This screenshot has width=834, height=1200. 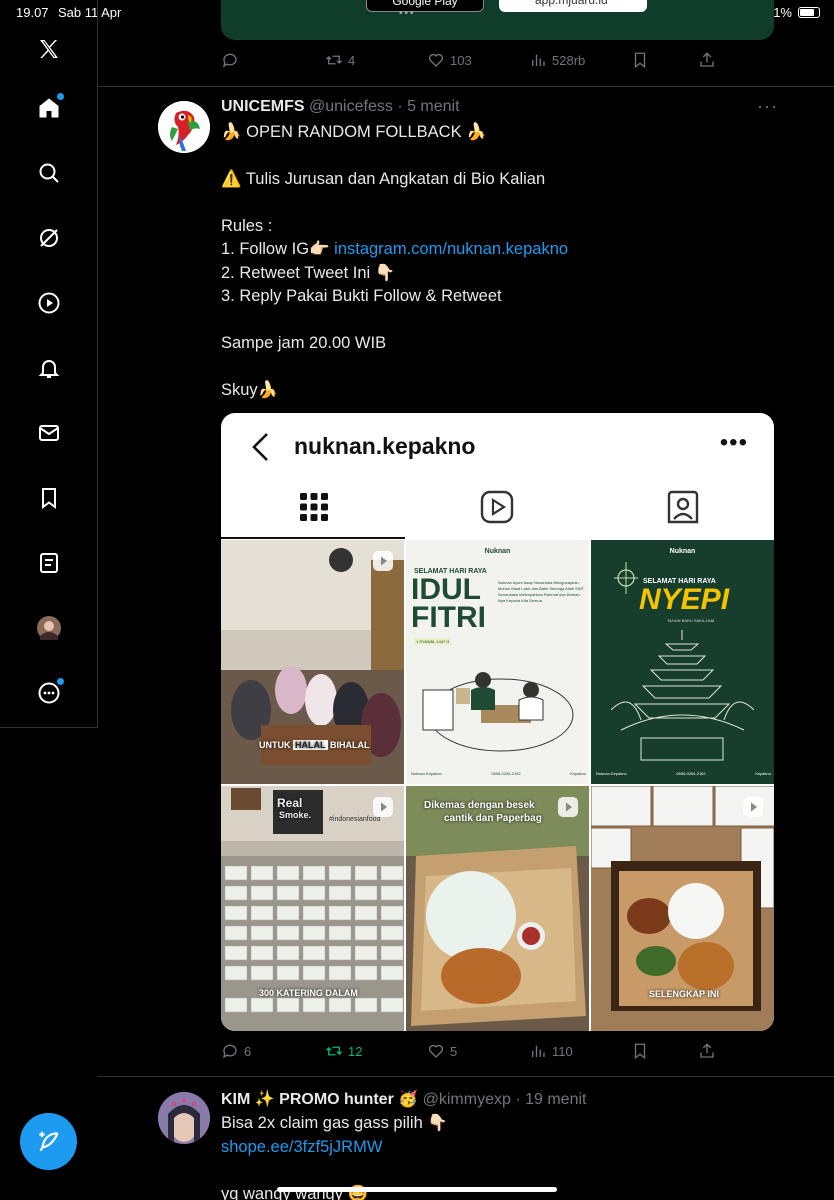 I want to click on notifications-bell-icon, so click(x=49, y=368).